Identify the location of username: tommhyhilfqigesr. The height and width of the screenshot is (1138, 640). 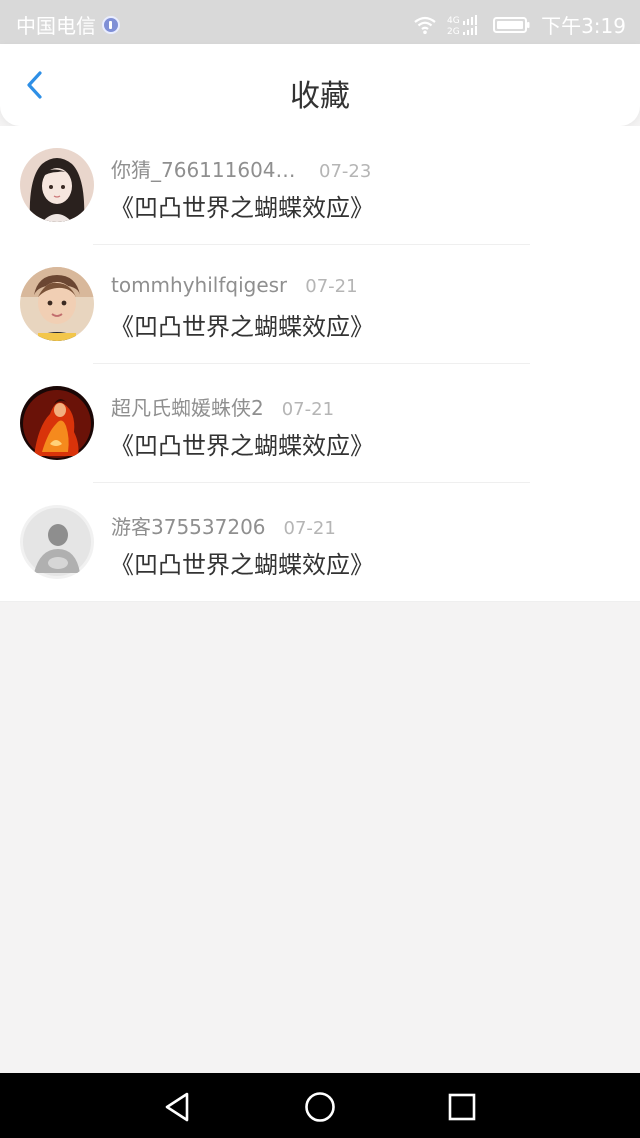
(199, 285).